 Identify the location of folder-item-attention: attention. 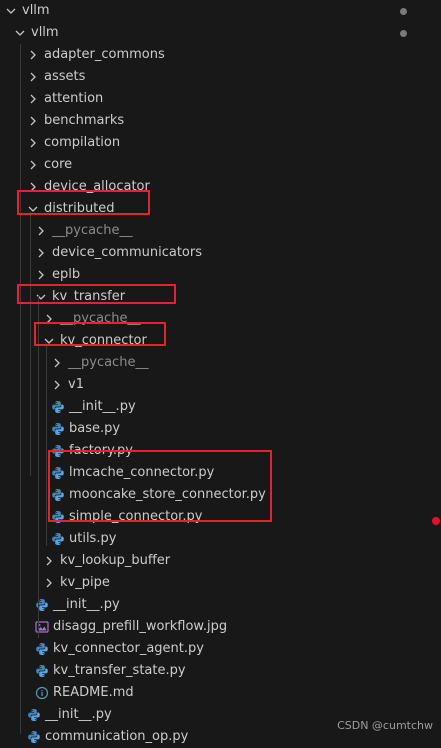
(220, 99).